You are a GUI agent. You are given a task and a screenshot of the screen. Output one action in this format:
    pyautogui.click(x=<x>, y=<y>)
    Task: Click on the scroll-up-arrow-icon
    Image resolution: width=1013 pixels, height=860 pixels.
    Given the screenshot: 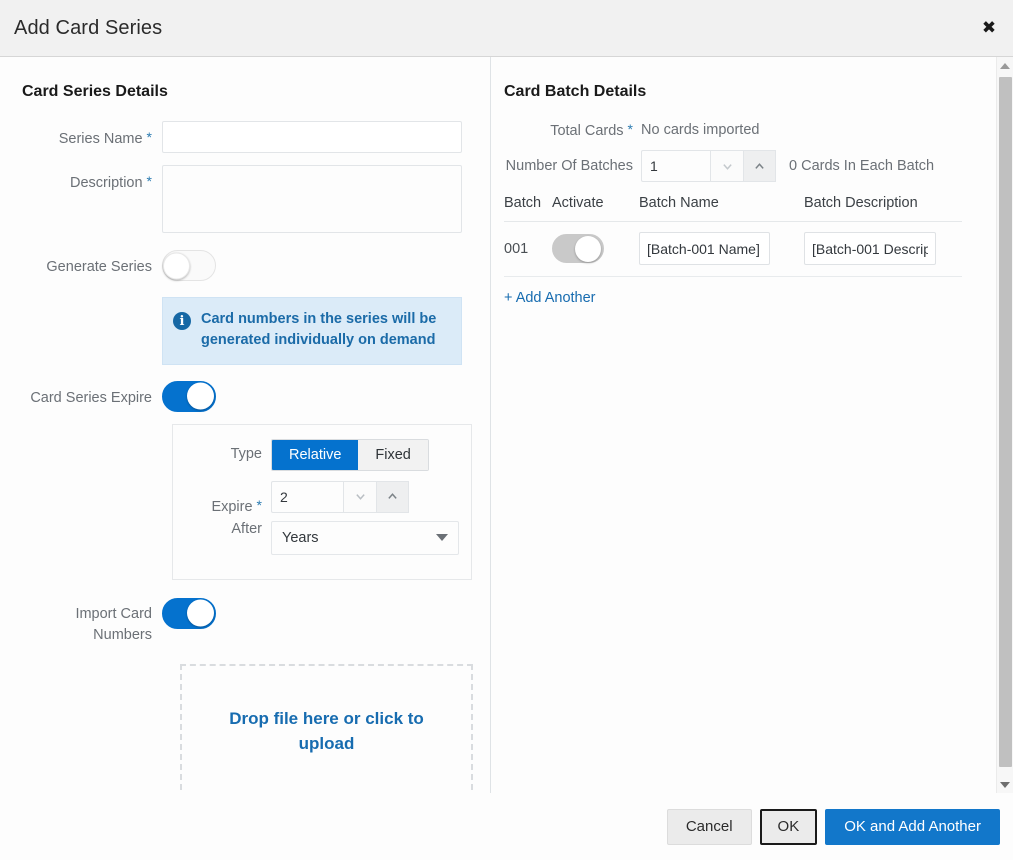 What is the action you would take?
    pyautogui.click(x=1005, y=65)
    